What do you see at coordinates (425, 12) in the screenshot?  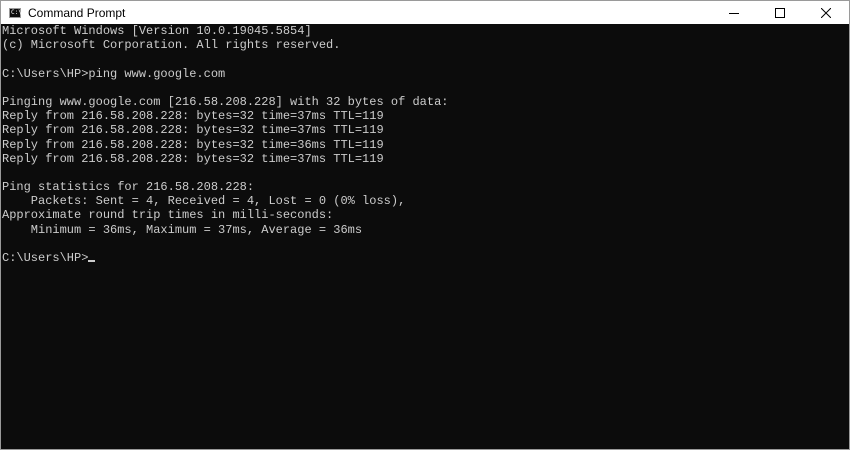 I see `title-bar: C:\ Command Prompt` at bounding box center [425, 12].